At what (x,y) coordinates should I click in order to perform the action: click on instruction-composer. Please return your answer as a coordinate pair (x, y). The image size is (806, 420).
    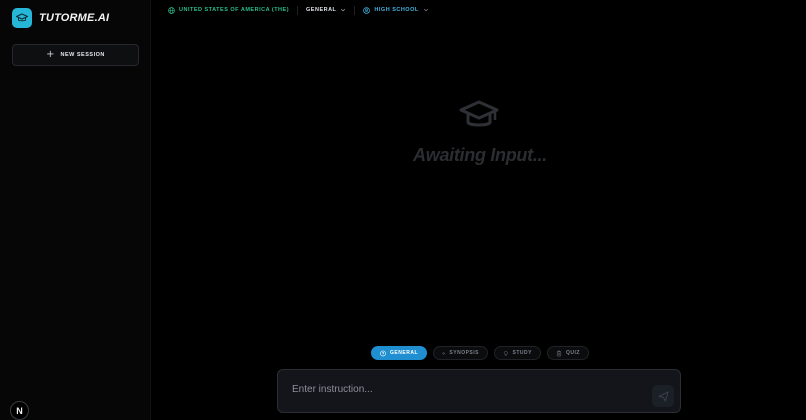
    Looking at the image, I should click on (479, 391).